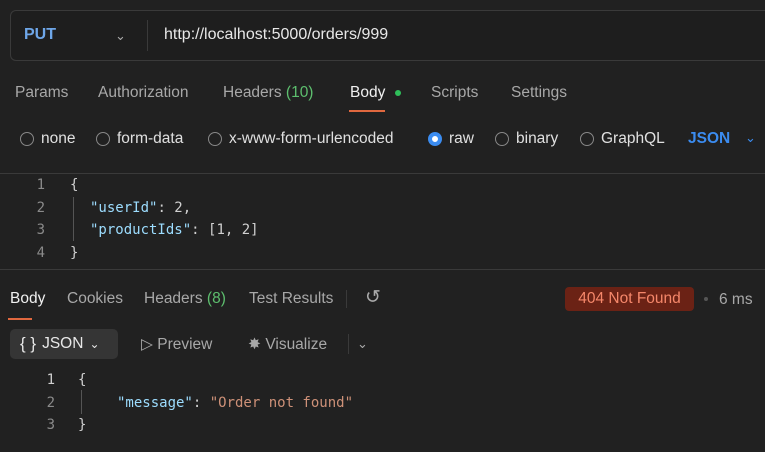 The width and height of the screenshot is (765, 452). Describe the element at coordinates (216, 298) in the screenshot. I see `headers-count: (8)` at that location.